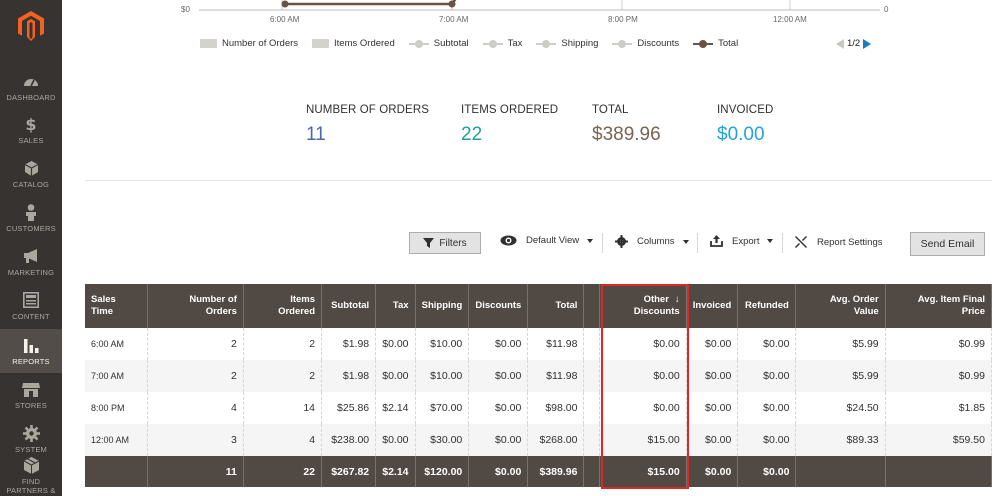 Image resolution: width=1000 pixels, height=496 pixels. I want to click on table-footer-cell: $267.82, so click(349, 471).